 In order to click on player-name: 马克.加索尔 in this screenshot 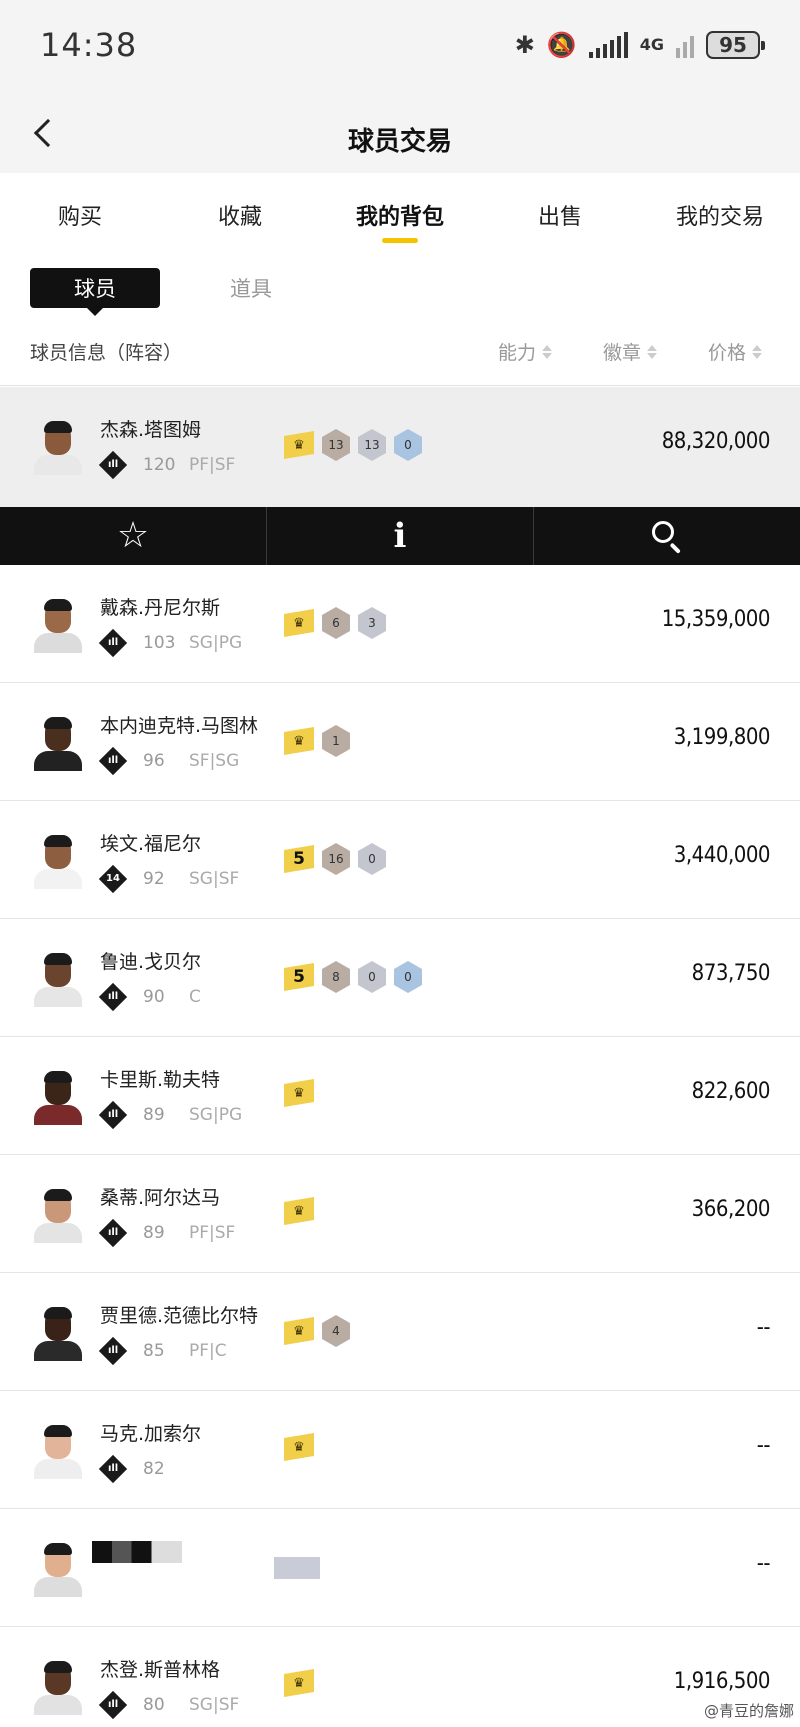, I will do `click(151, 1434)`.